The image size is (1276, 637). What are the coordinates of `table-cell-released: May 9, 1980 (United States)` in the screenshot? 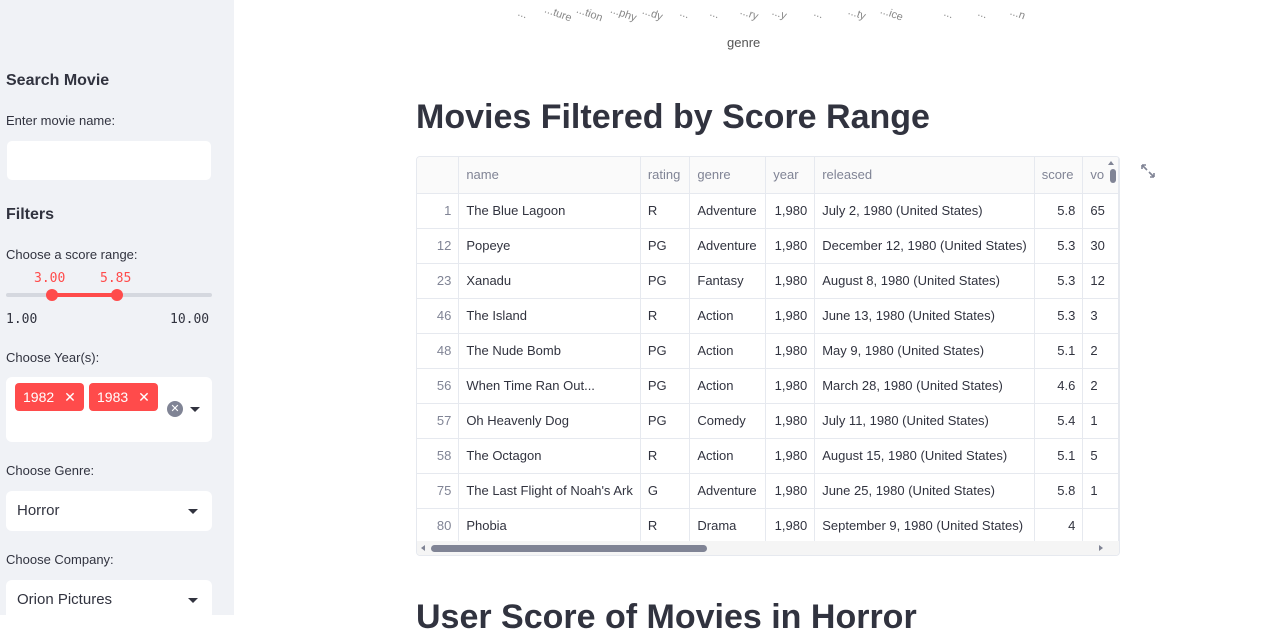 It's located at (924, 351).